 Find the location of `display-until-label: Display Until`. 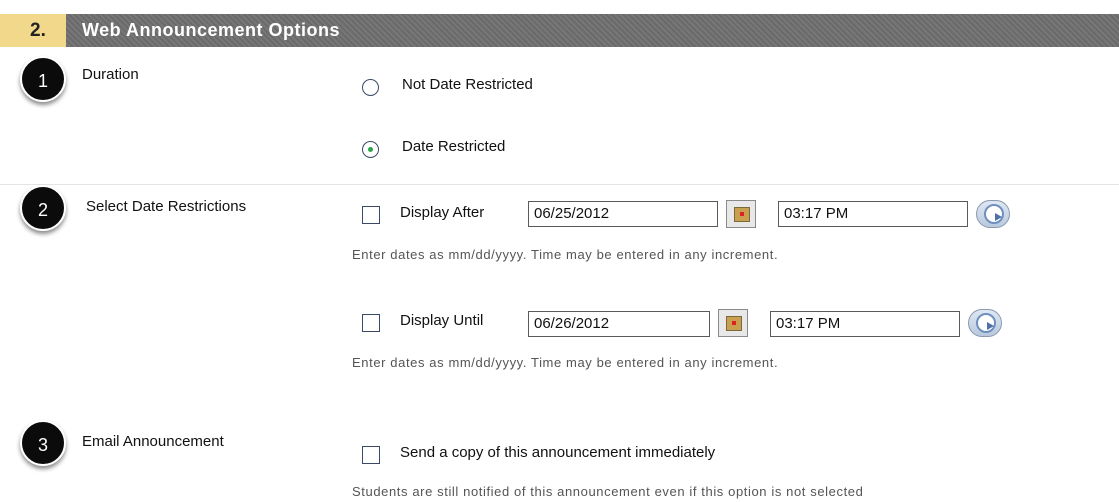

display-until-label: Display Until is located at coordinates (442, 320).